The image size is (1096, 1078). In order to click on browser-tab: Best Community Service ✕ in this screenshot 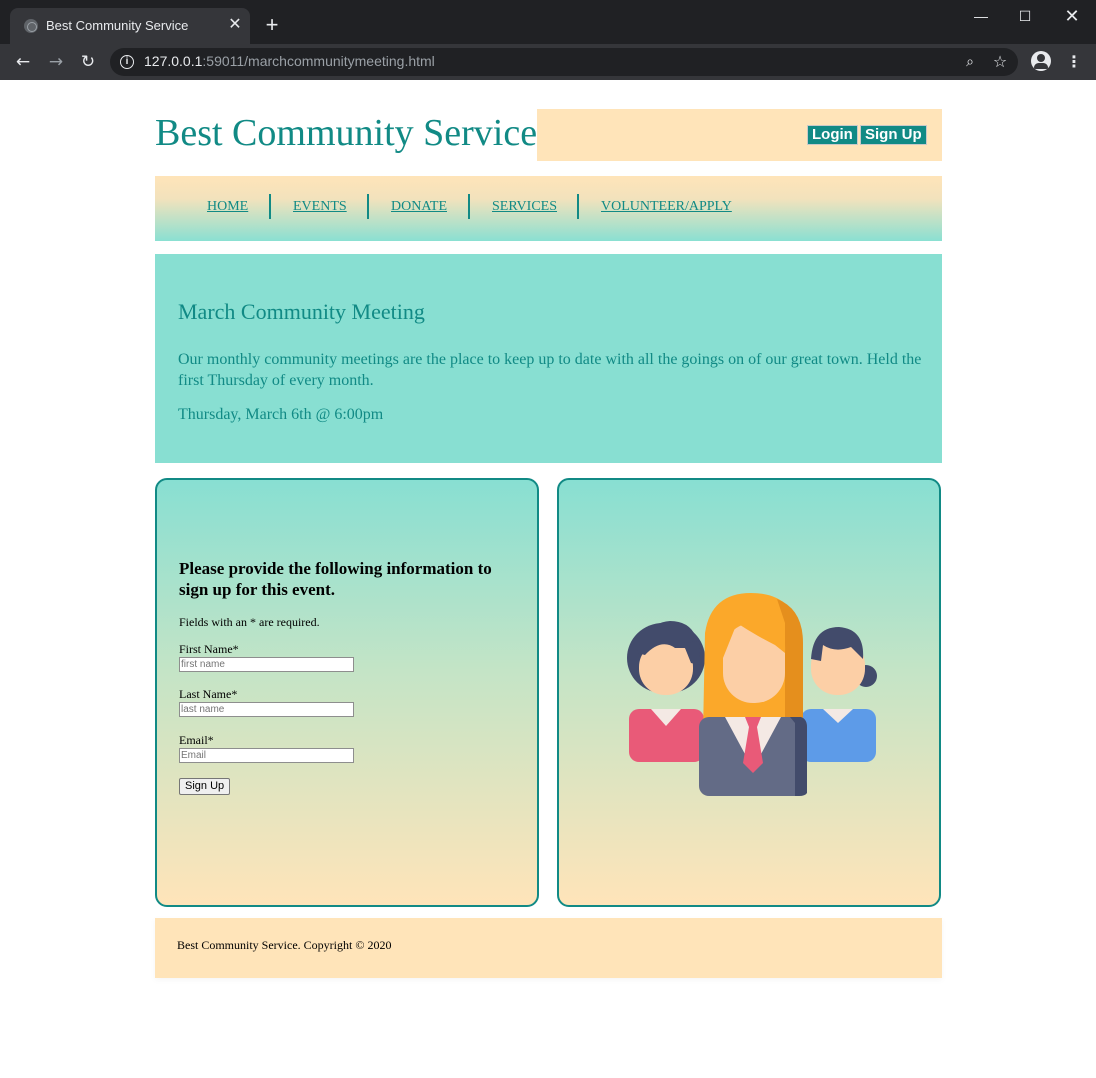, I will do `click(130, 26)`.